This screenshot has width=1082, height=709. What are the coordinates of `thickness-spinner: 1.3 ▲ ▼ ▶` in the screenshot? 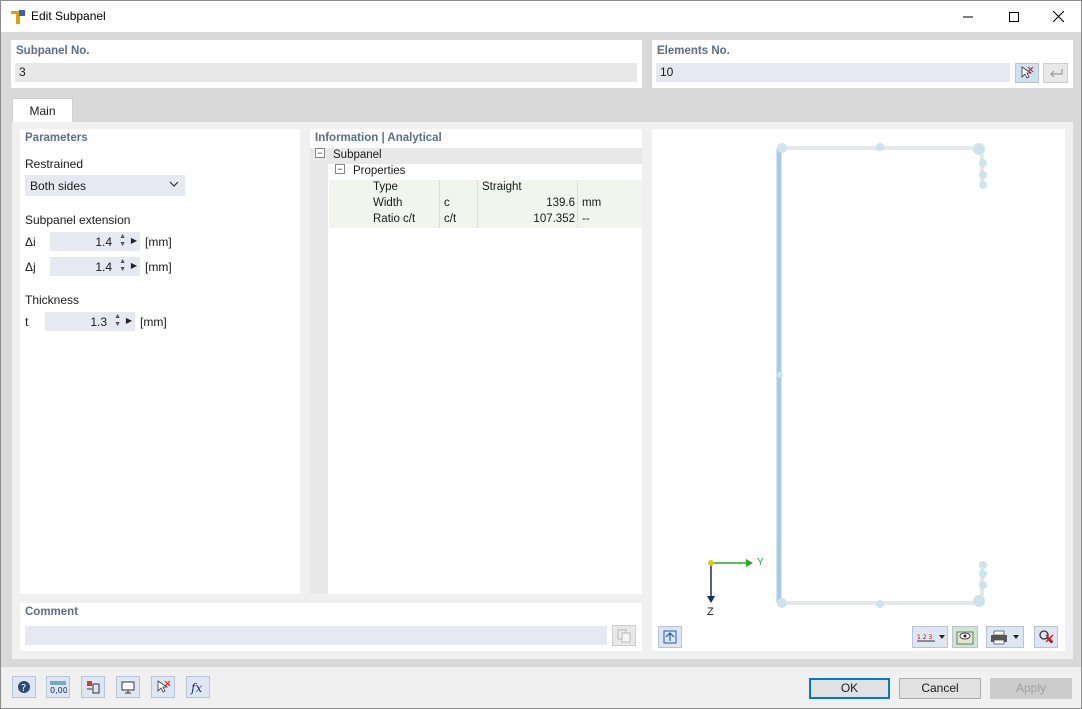 It's located at (90, 321).